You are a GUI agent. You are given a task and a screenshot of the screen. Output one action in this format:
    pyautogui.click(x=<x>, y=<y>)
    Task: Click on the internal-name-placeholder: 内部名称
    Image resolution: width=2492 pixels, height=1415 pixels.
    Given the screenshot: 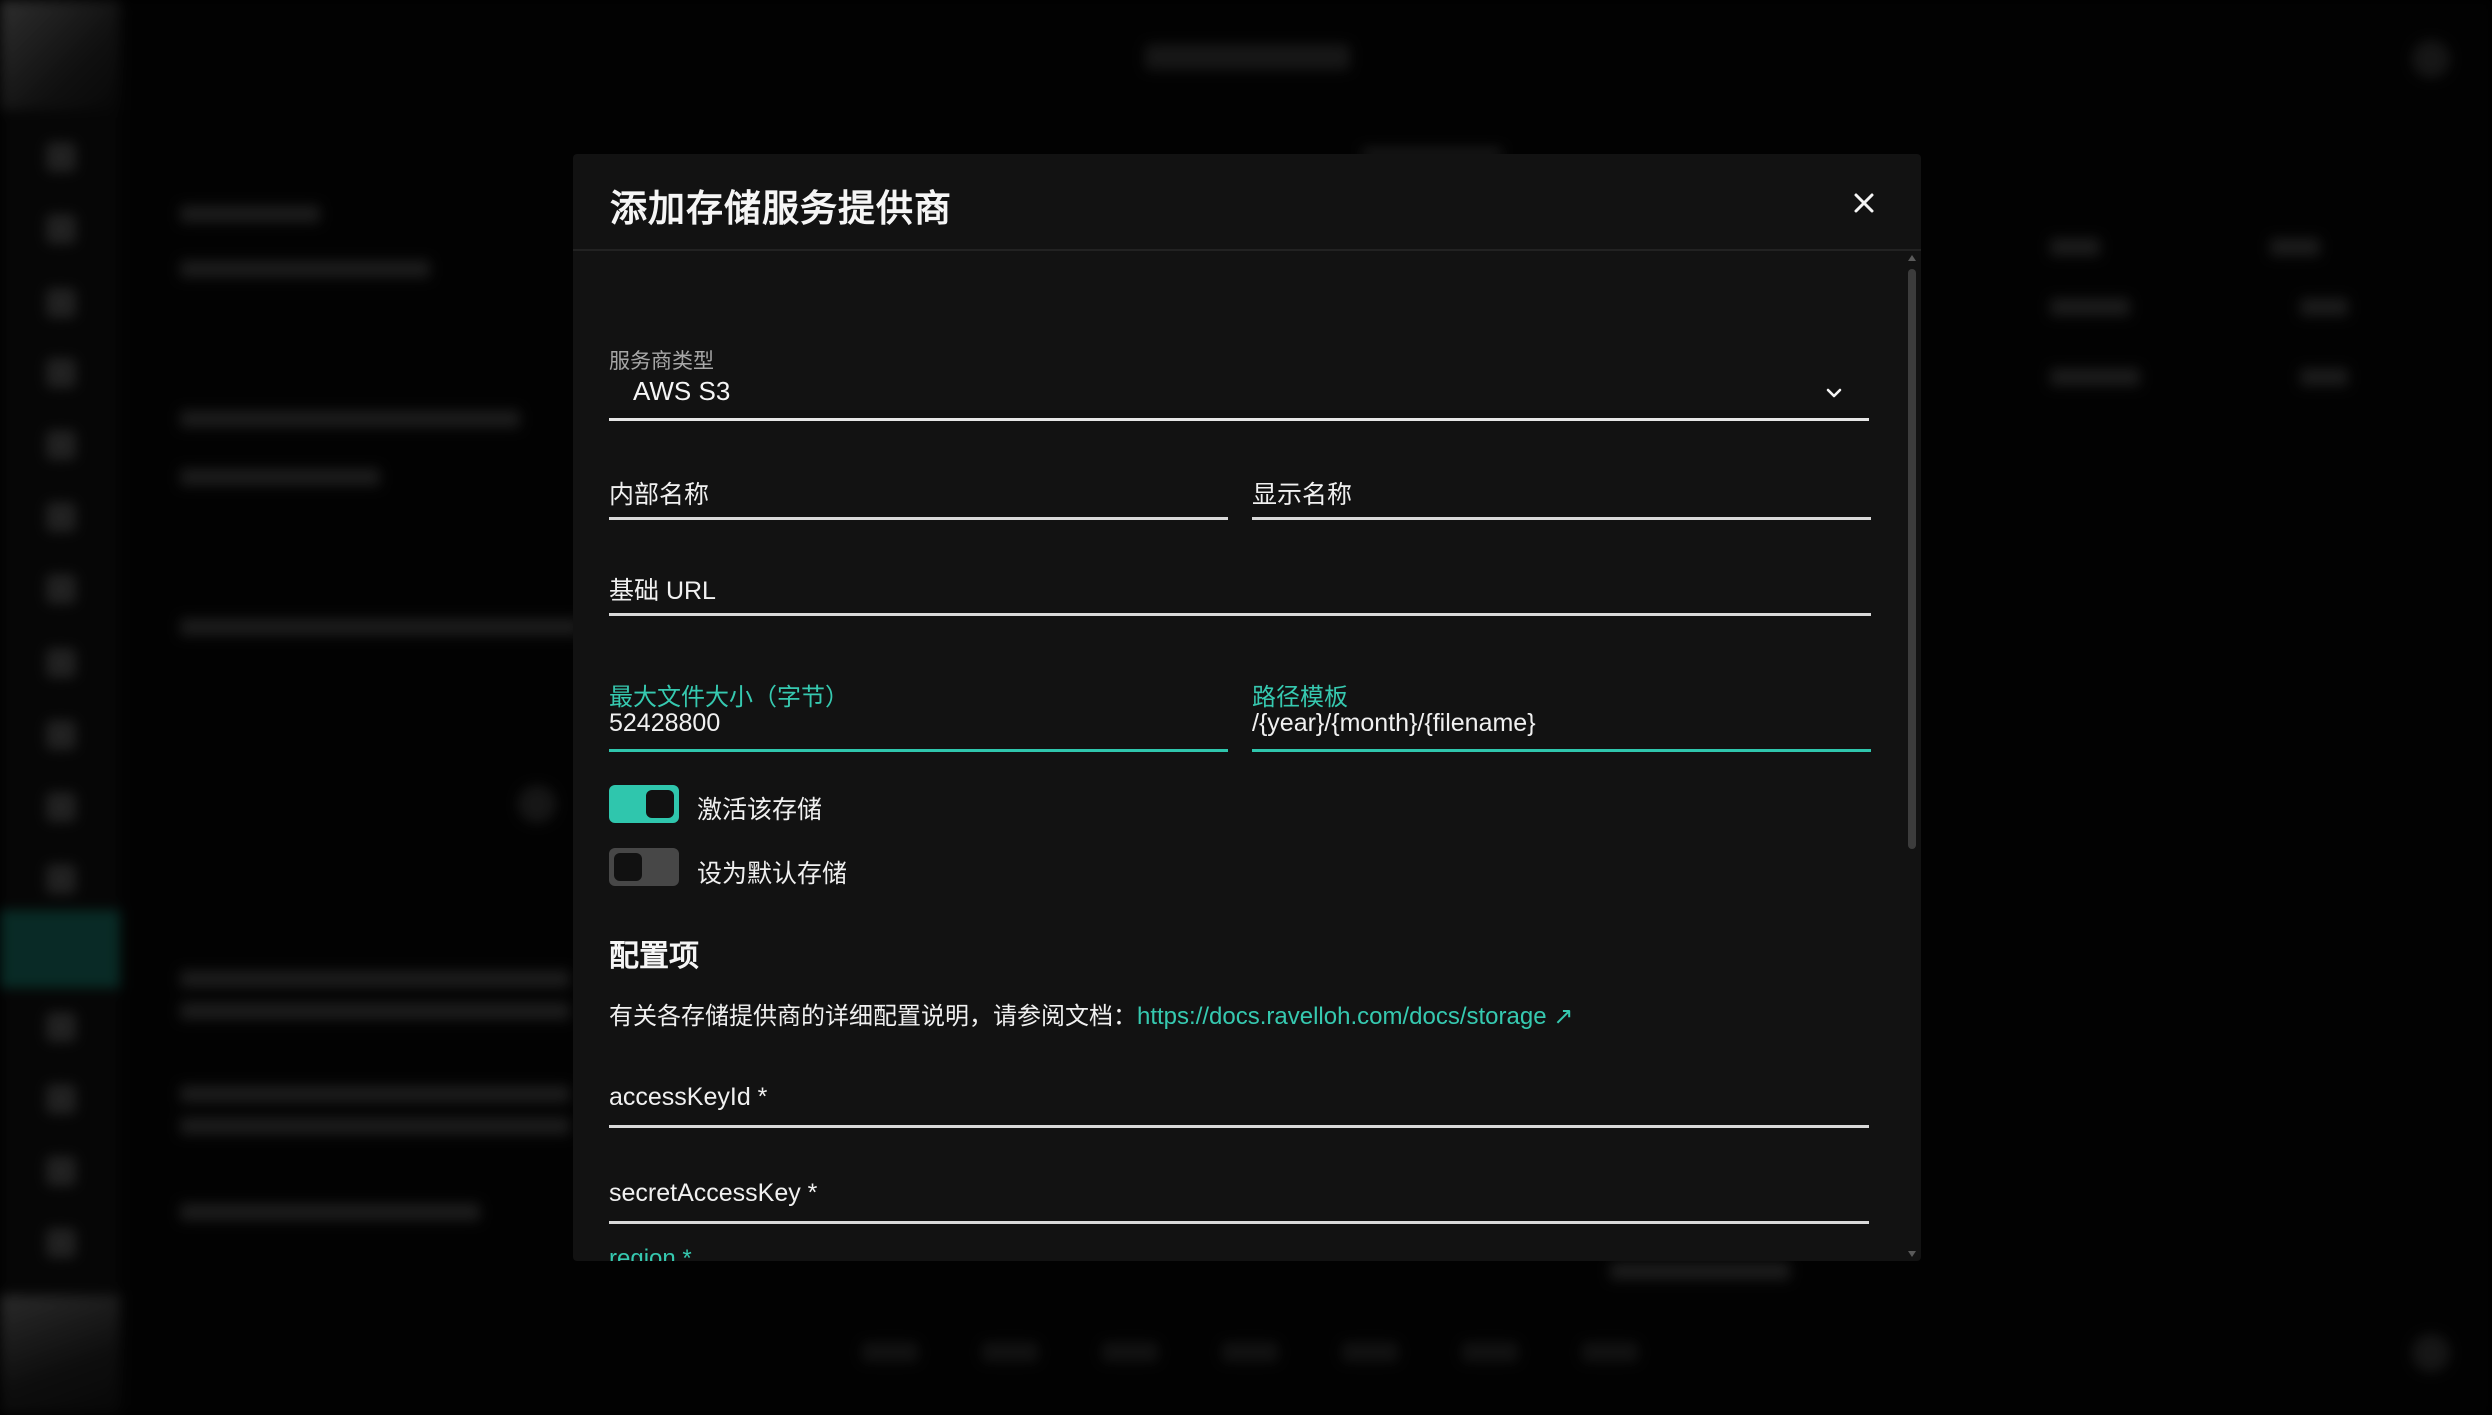 What is the action you would take?
    pyautogui.click(x=659, y=495)
    